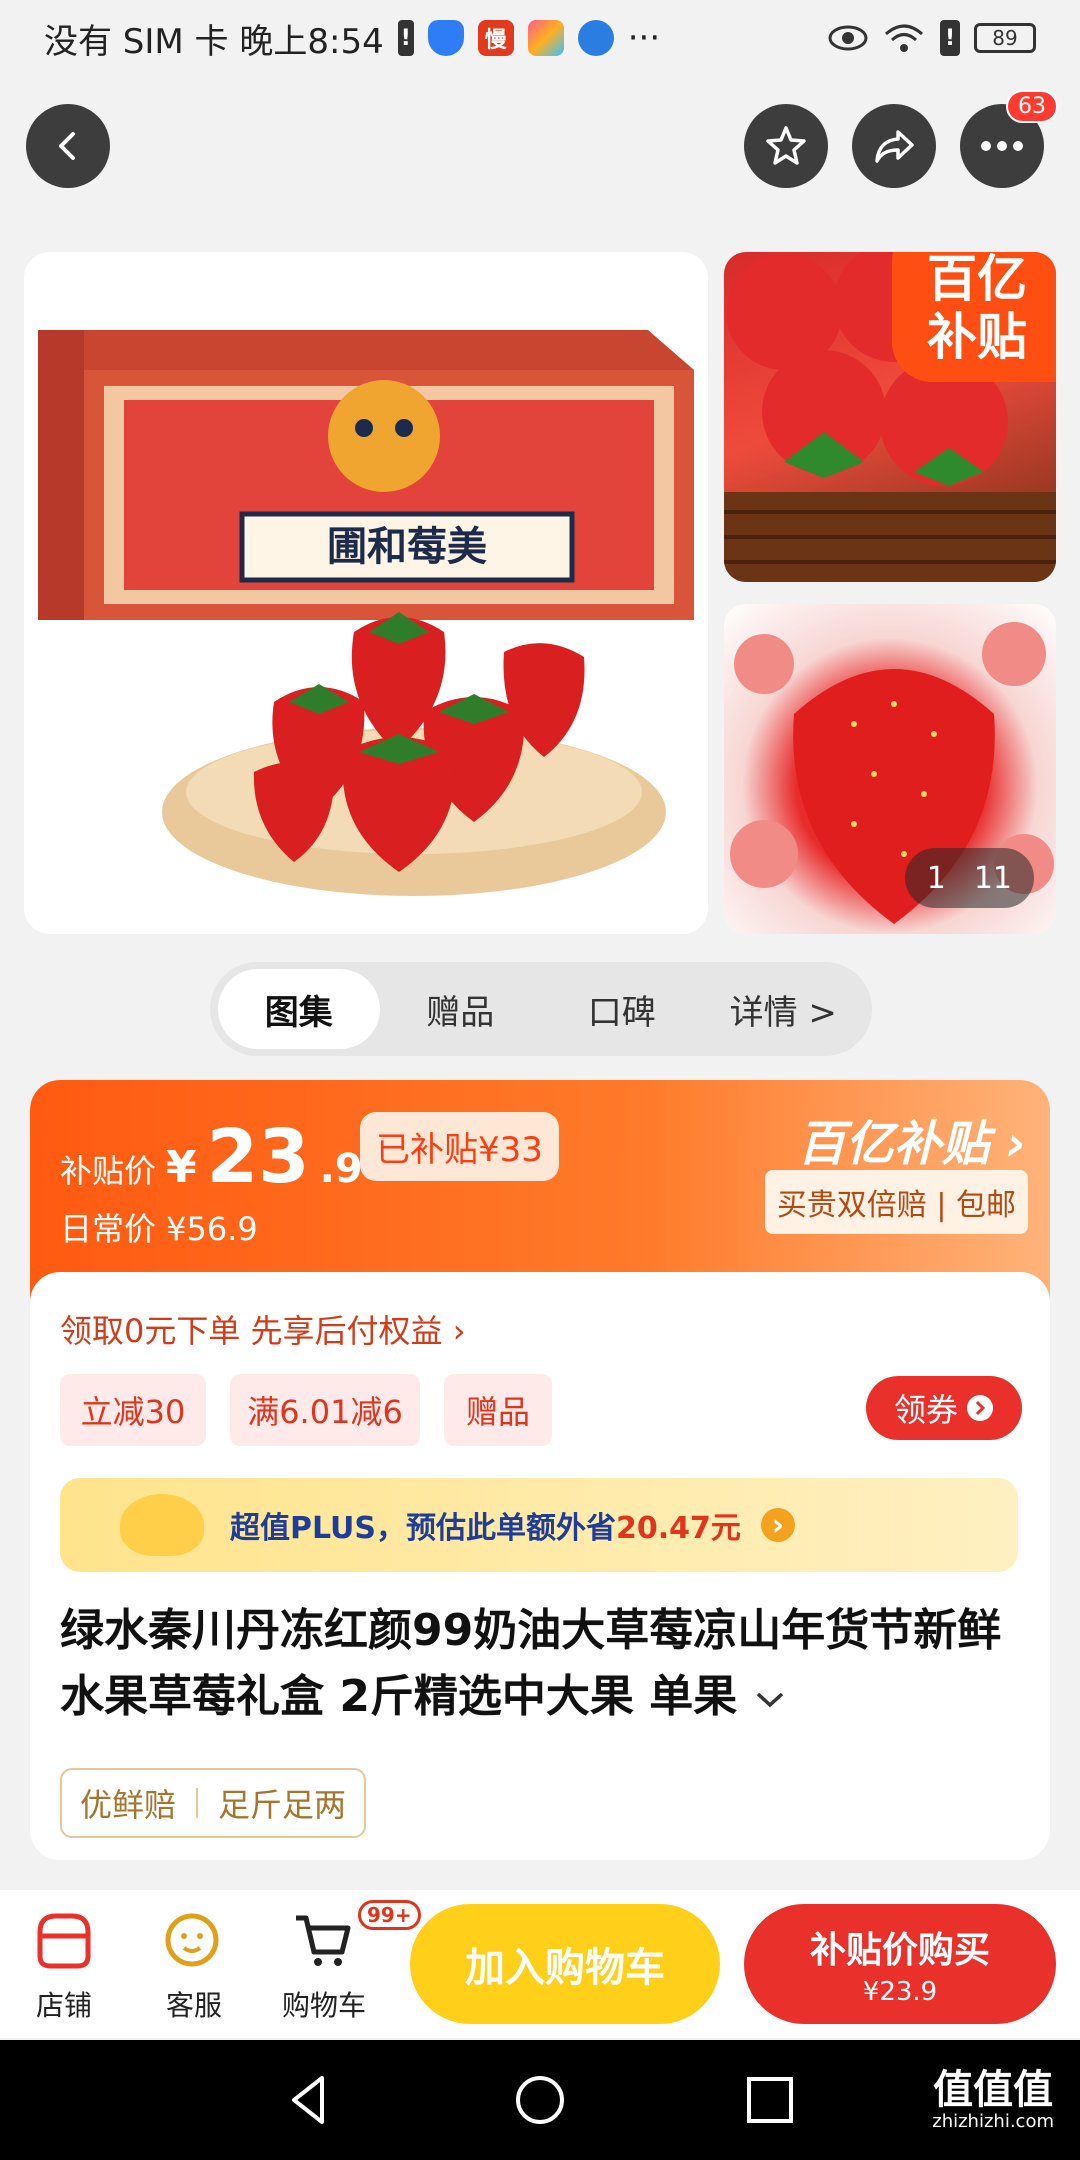  I want to click on watermark-domain: zhizhizhi.com, so click(993, 2121).